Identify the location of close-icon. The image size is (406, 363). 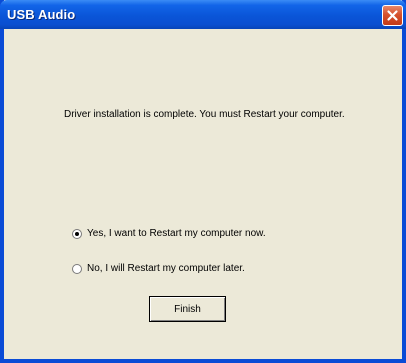
(392, 15).